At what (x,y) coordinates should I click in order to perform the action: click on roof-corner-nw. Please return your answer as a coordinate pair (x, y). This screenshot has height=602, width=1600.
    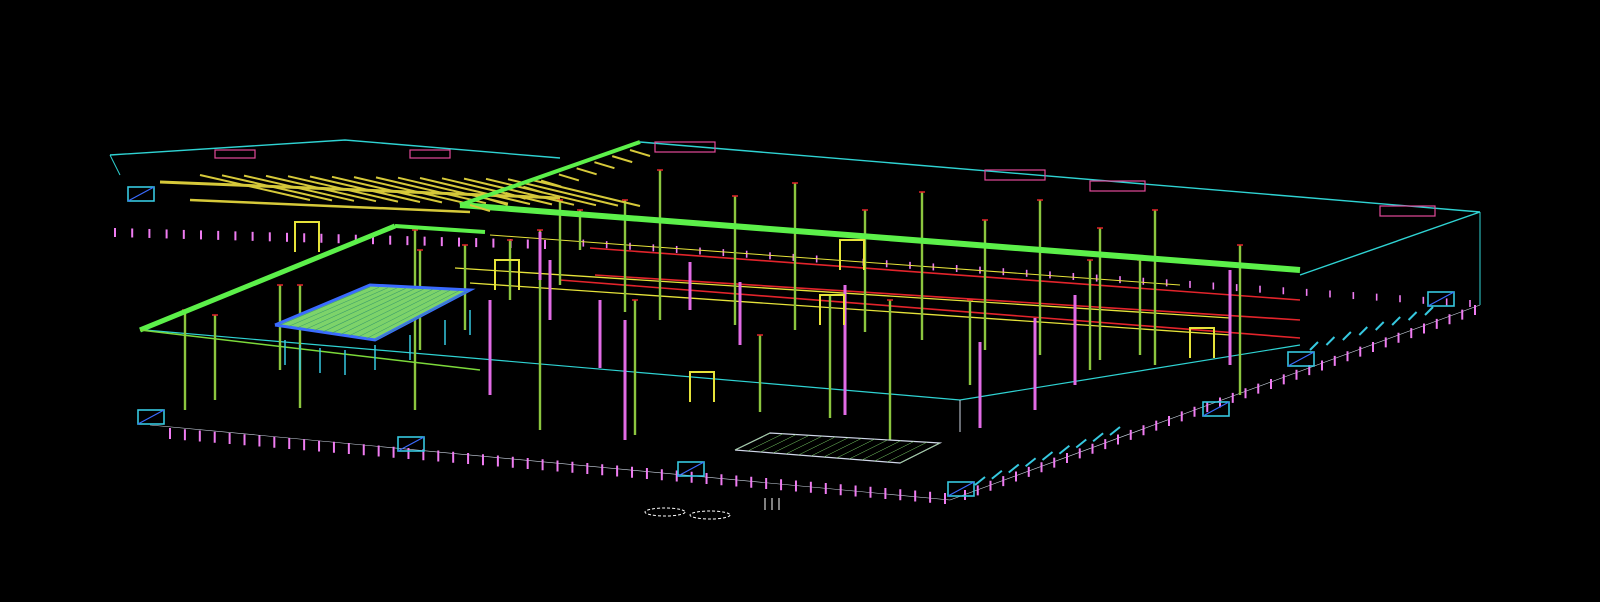
    Looking at the image, I should click on (115, 165).